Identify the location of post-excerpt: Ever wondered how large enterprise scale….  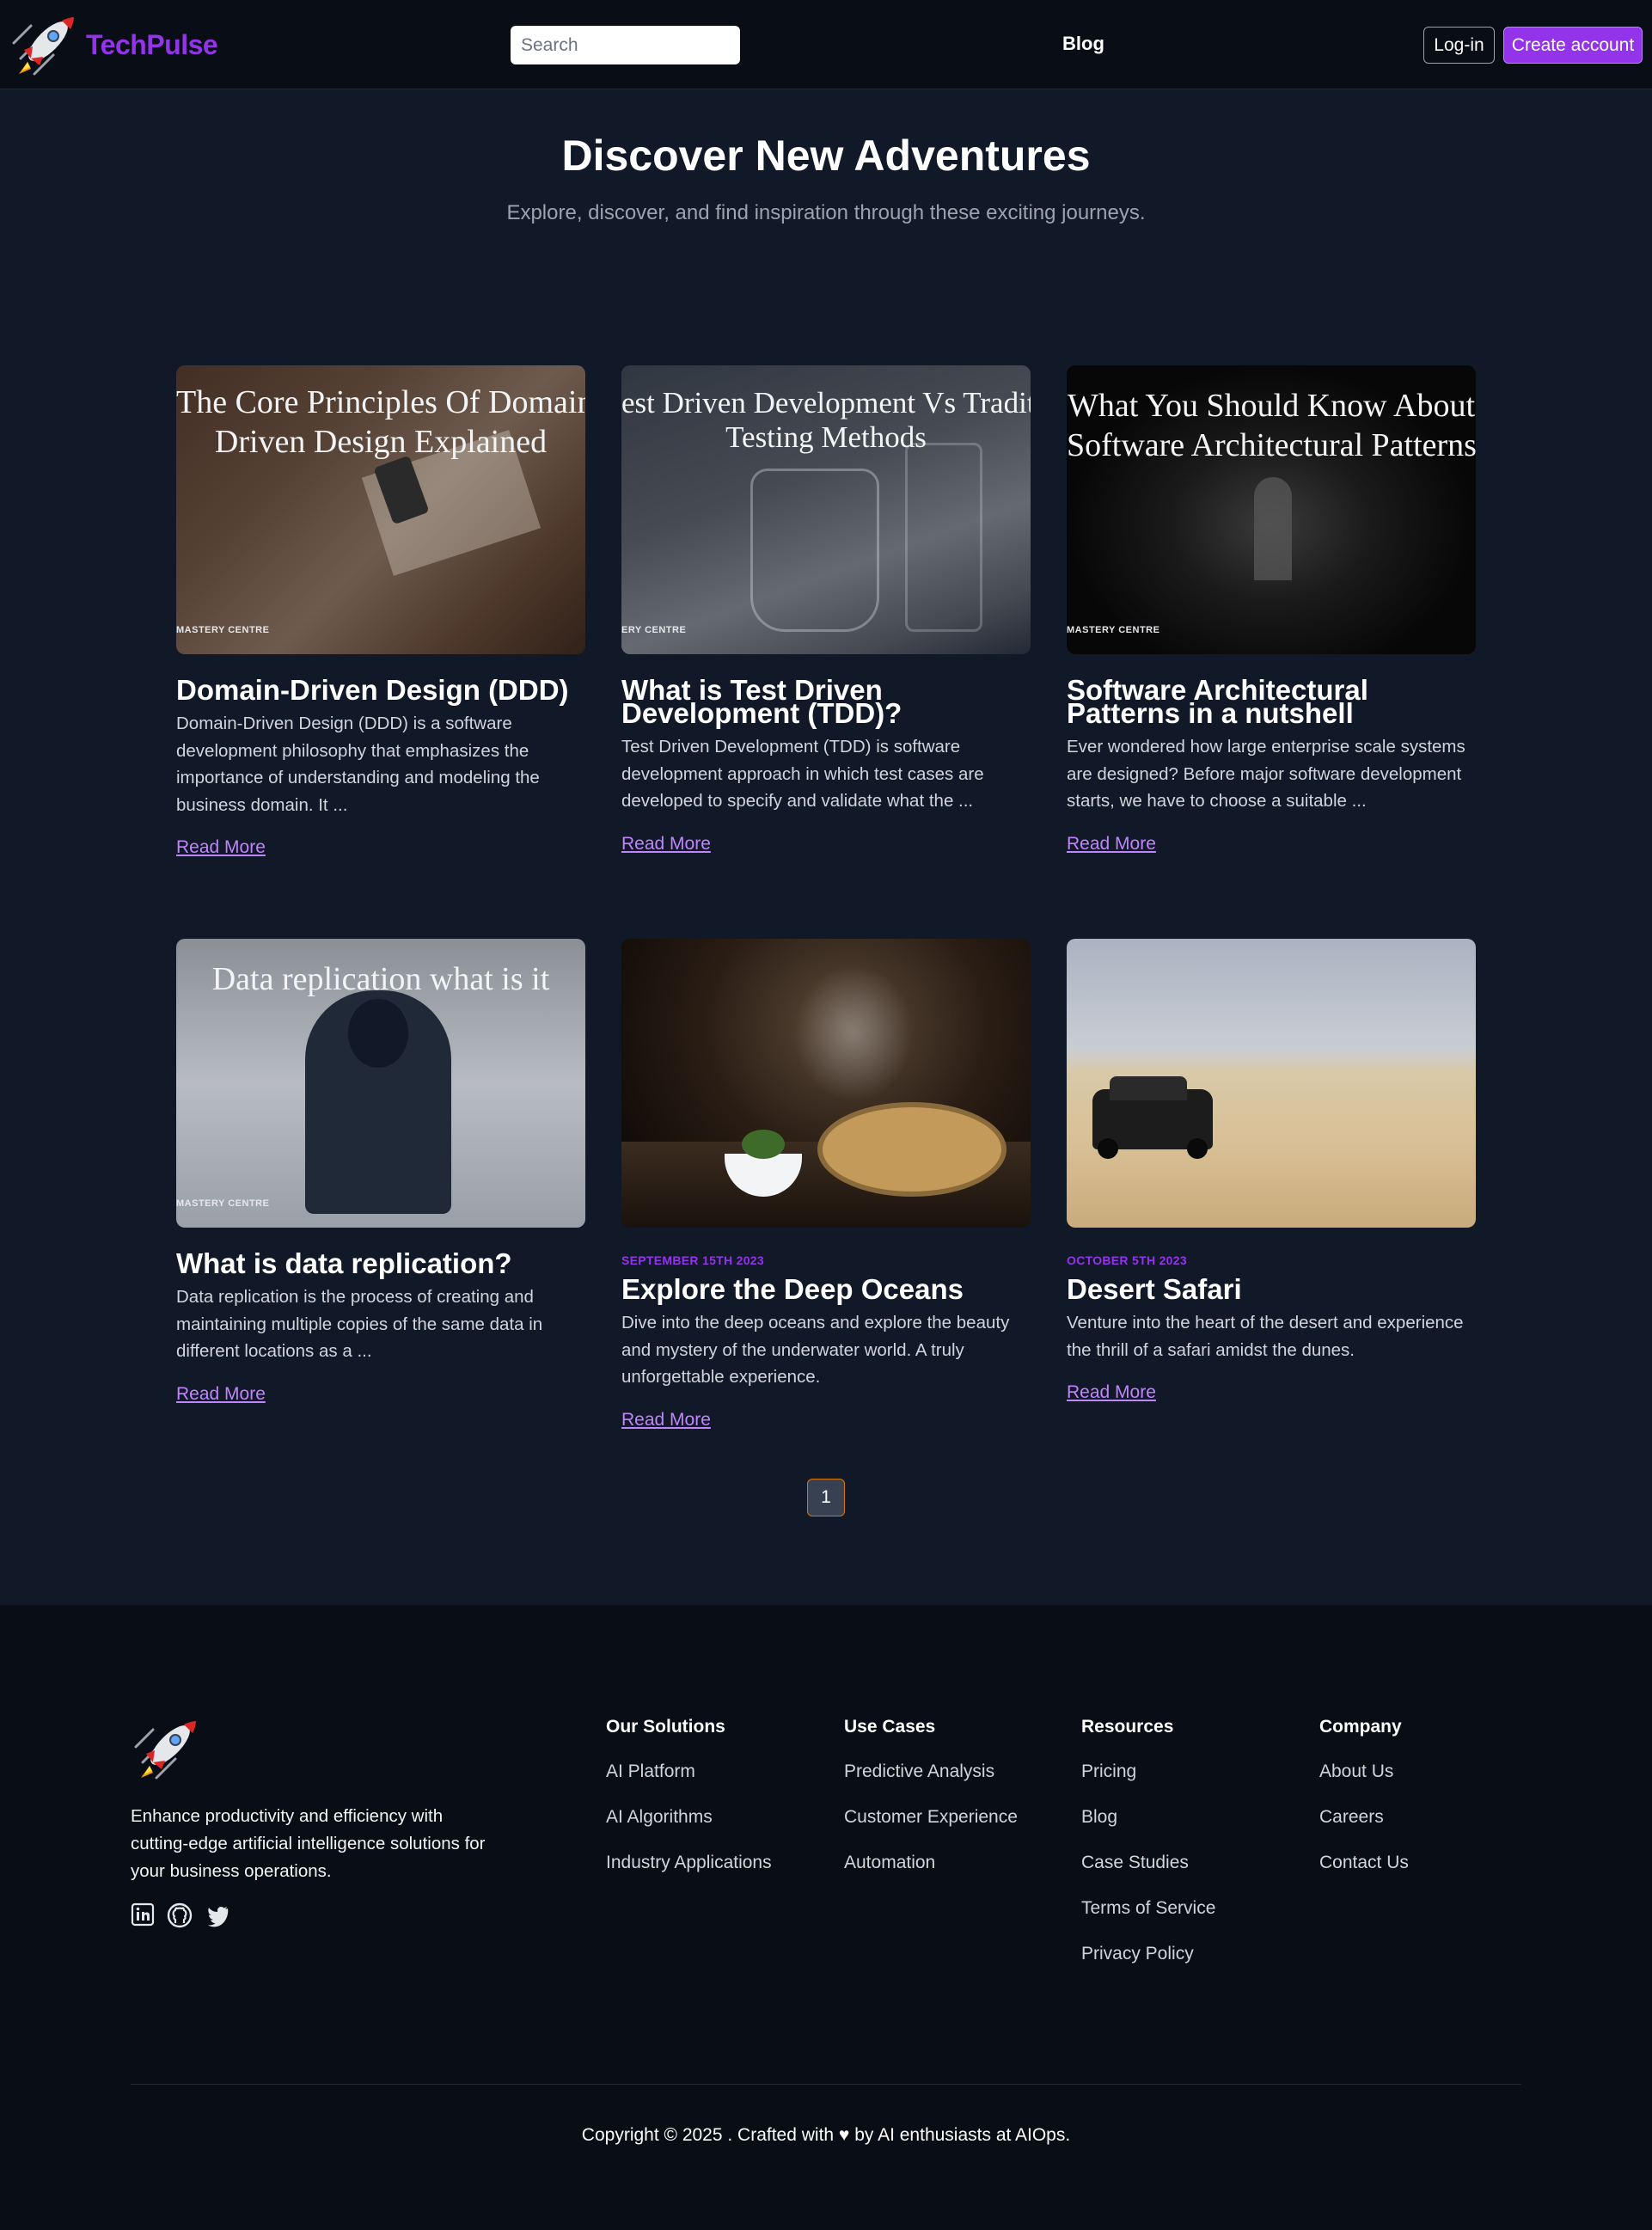
(1266, 774).